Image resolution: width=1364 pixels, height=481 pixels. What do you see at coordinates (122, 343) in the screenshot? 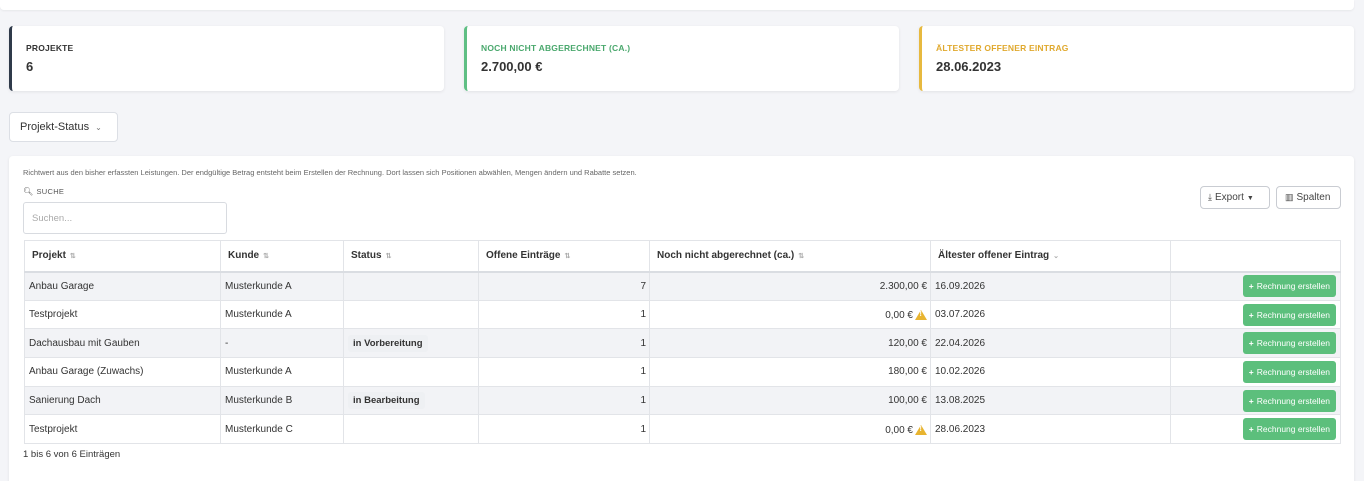
I see `cell-projekt: Dachausbau mit Gauben` at bounding box center [122, 343].